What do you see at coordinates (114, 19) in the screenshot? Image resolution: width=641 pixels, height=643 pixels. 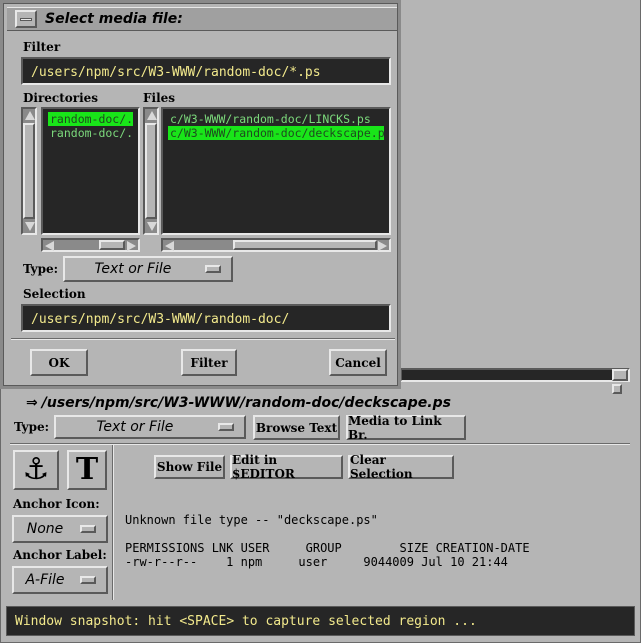 I see `dialog-title: Select media file:` at bounding box center [114, 19].